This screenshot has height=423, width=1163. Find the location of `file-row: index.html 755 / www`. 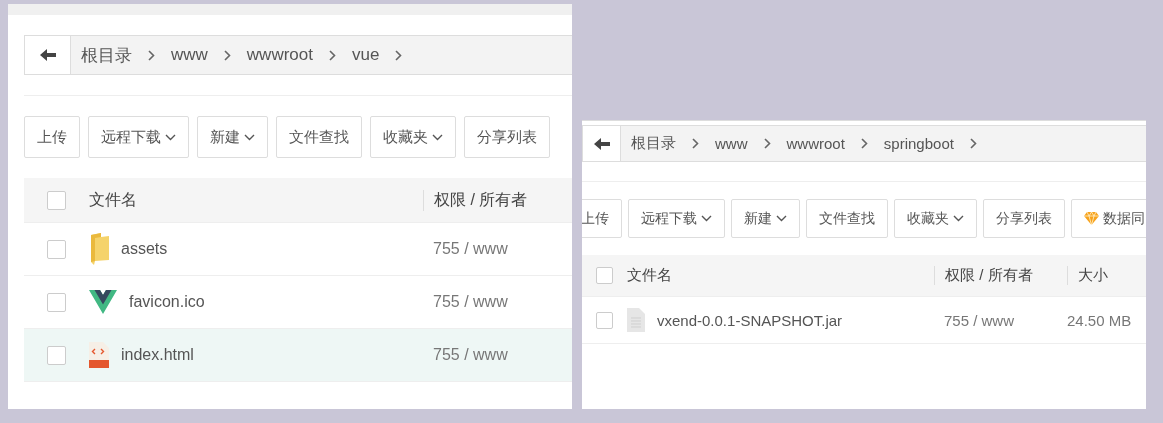

file-row: index.html 755 / www is located at coordinates (298, 355).